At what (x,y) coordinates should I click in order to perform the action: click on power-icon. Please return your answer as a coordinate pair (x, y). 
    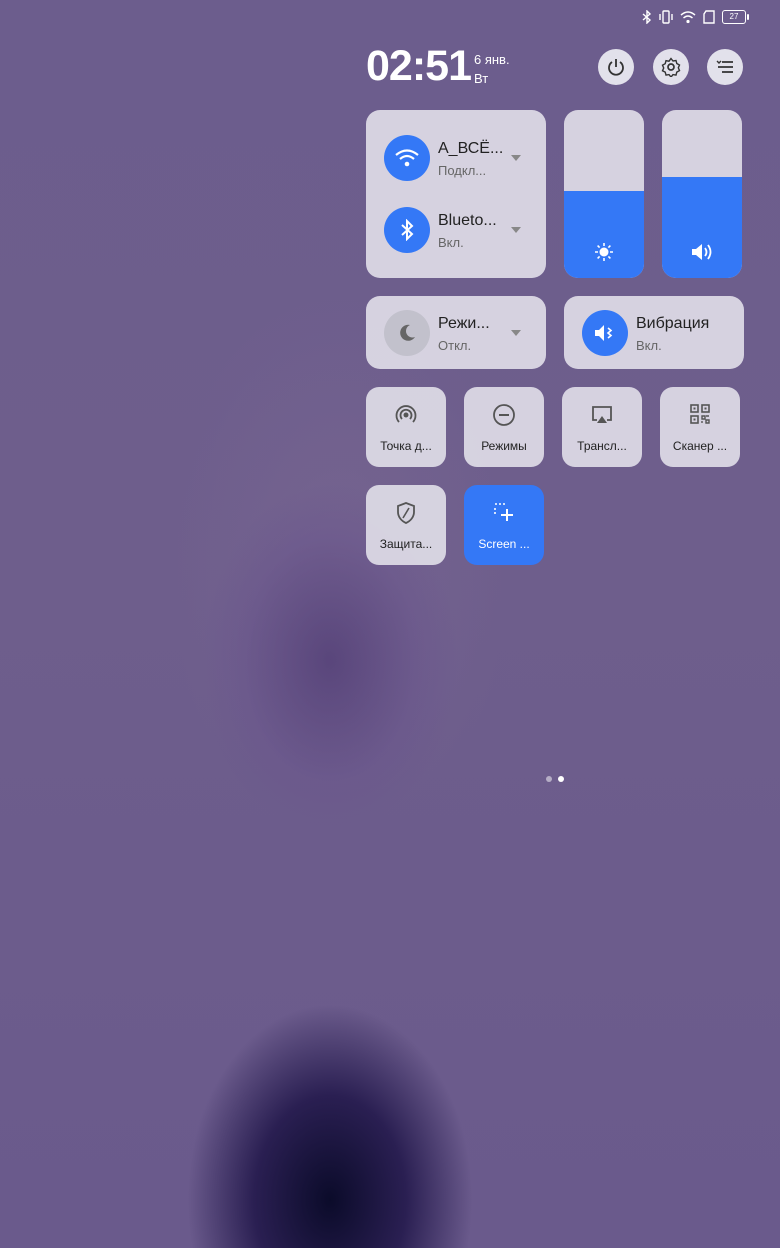
    Looking at the image, I should click on (616, 67).